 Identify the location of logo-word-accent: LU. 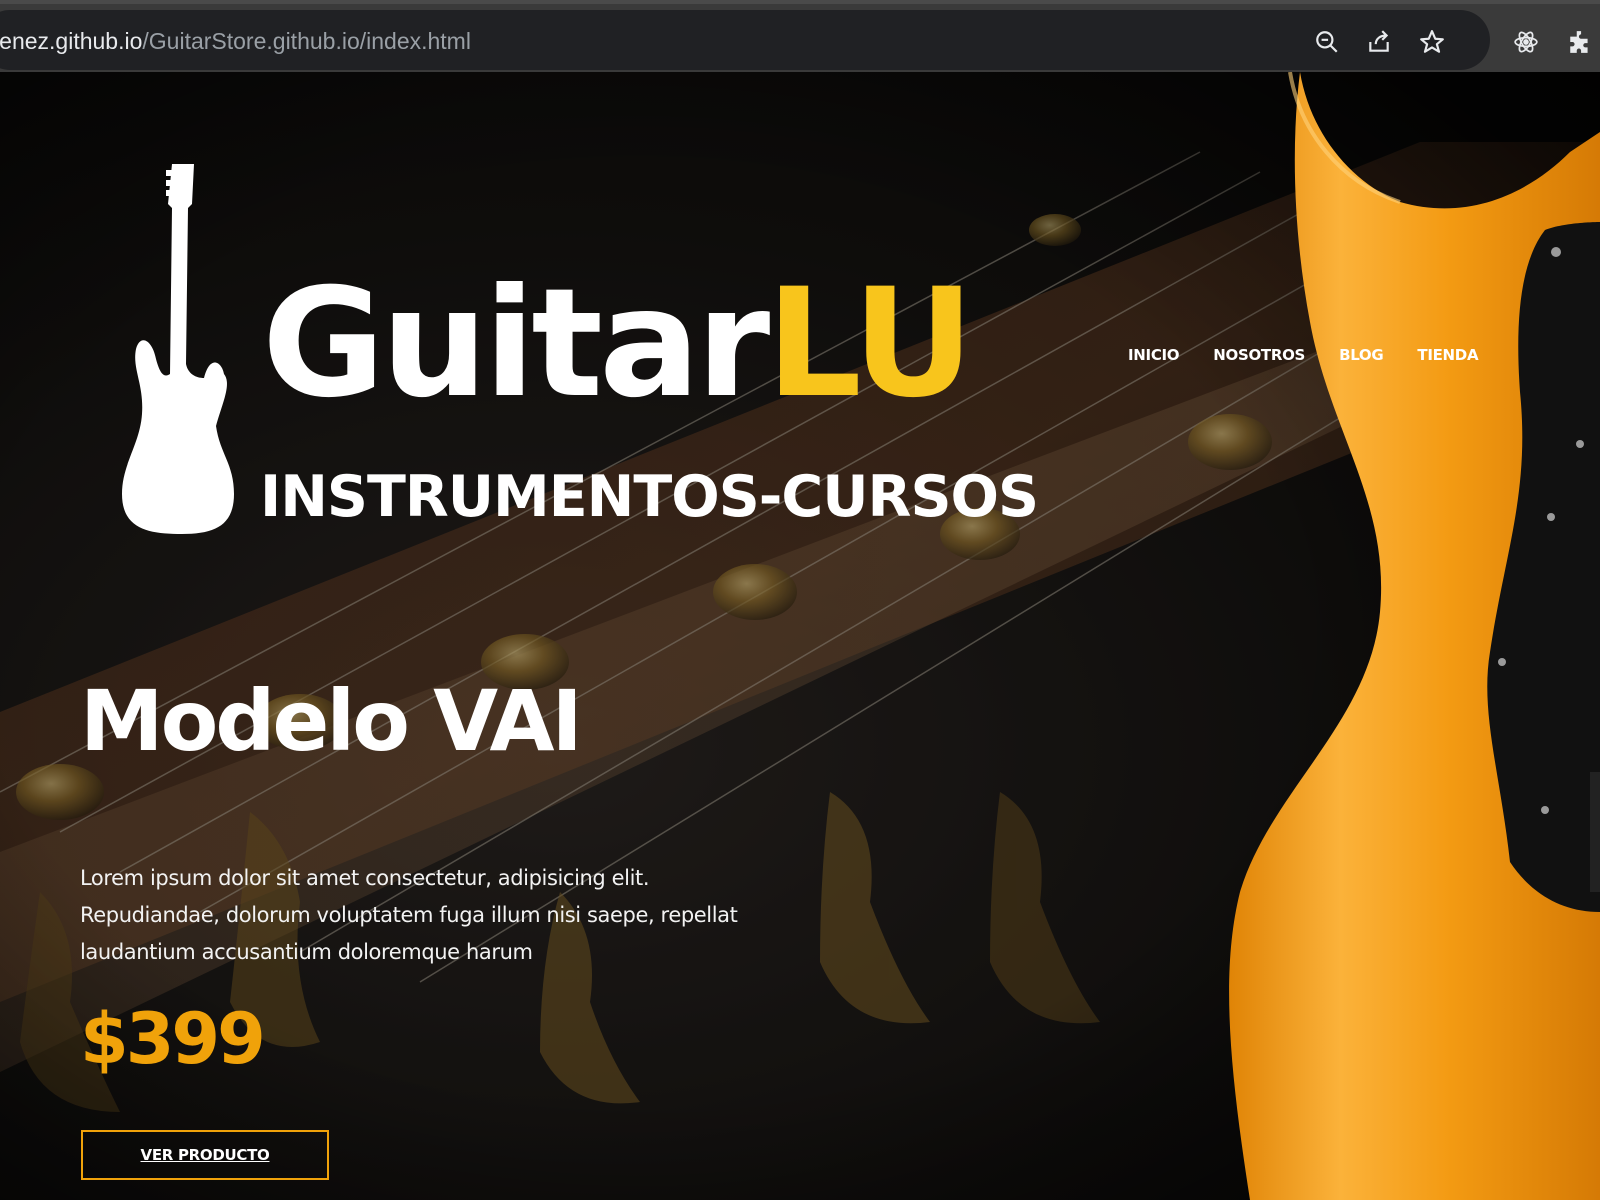
(870, 344).